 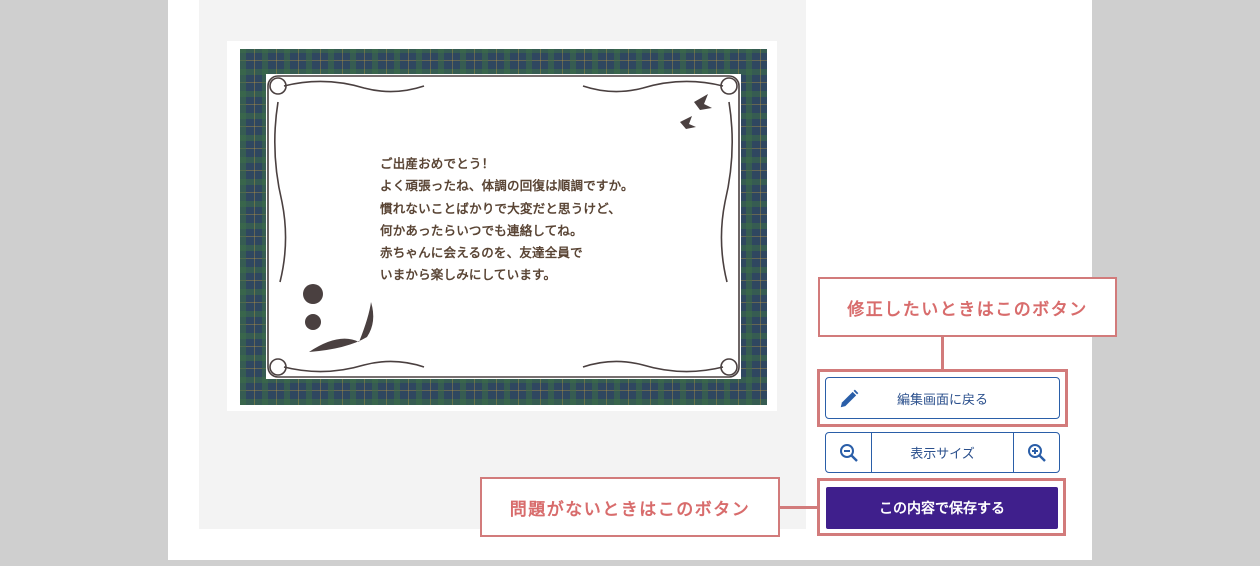 I want to click on save-hint-callout: 問題がないときはこのボタン, so click(x=630, y=507).